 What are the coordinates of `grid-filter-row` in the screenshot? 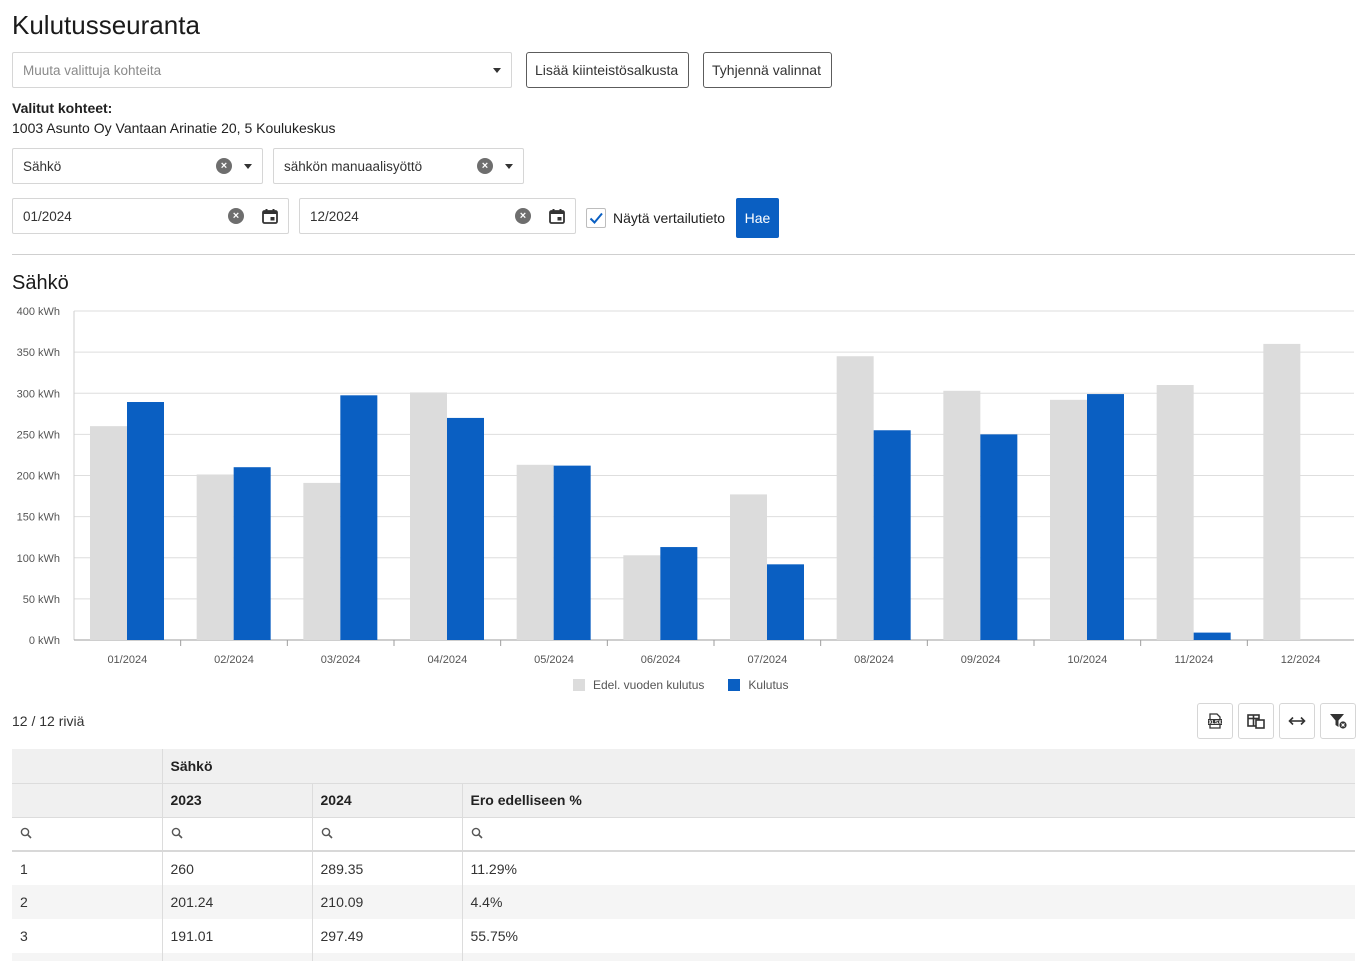 It's located at (683, 834).